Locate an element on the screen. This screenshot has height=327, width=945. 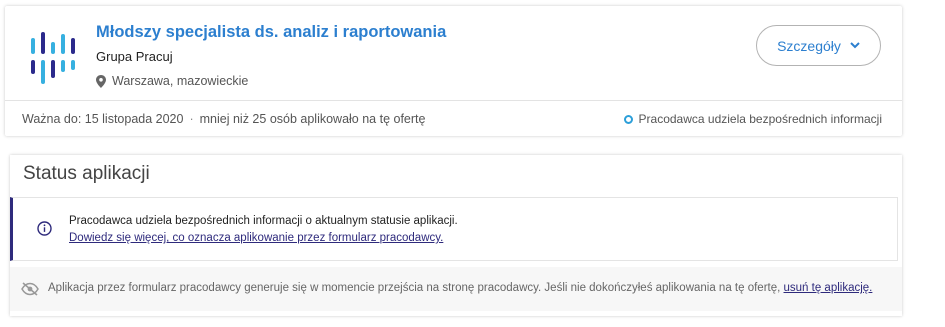
direct-info-dot-icon is located at coordinates (628, 119).